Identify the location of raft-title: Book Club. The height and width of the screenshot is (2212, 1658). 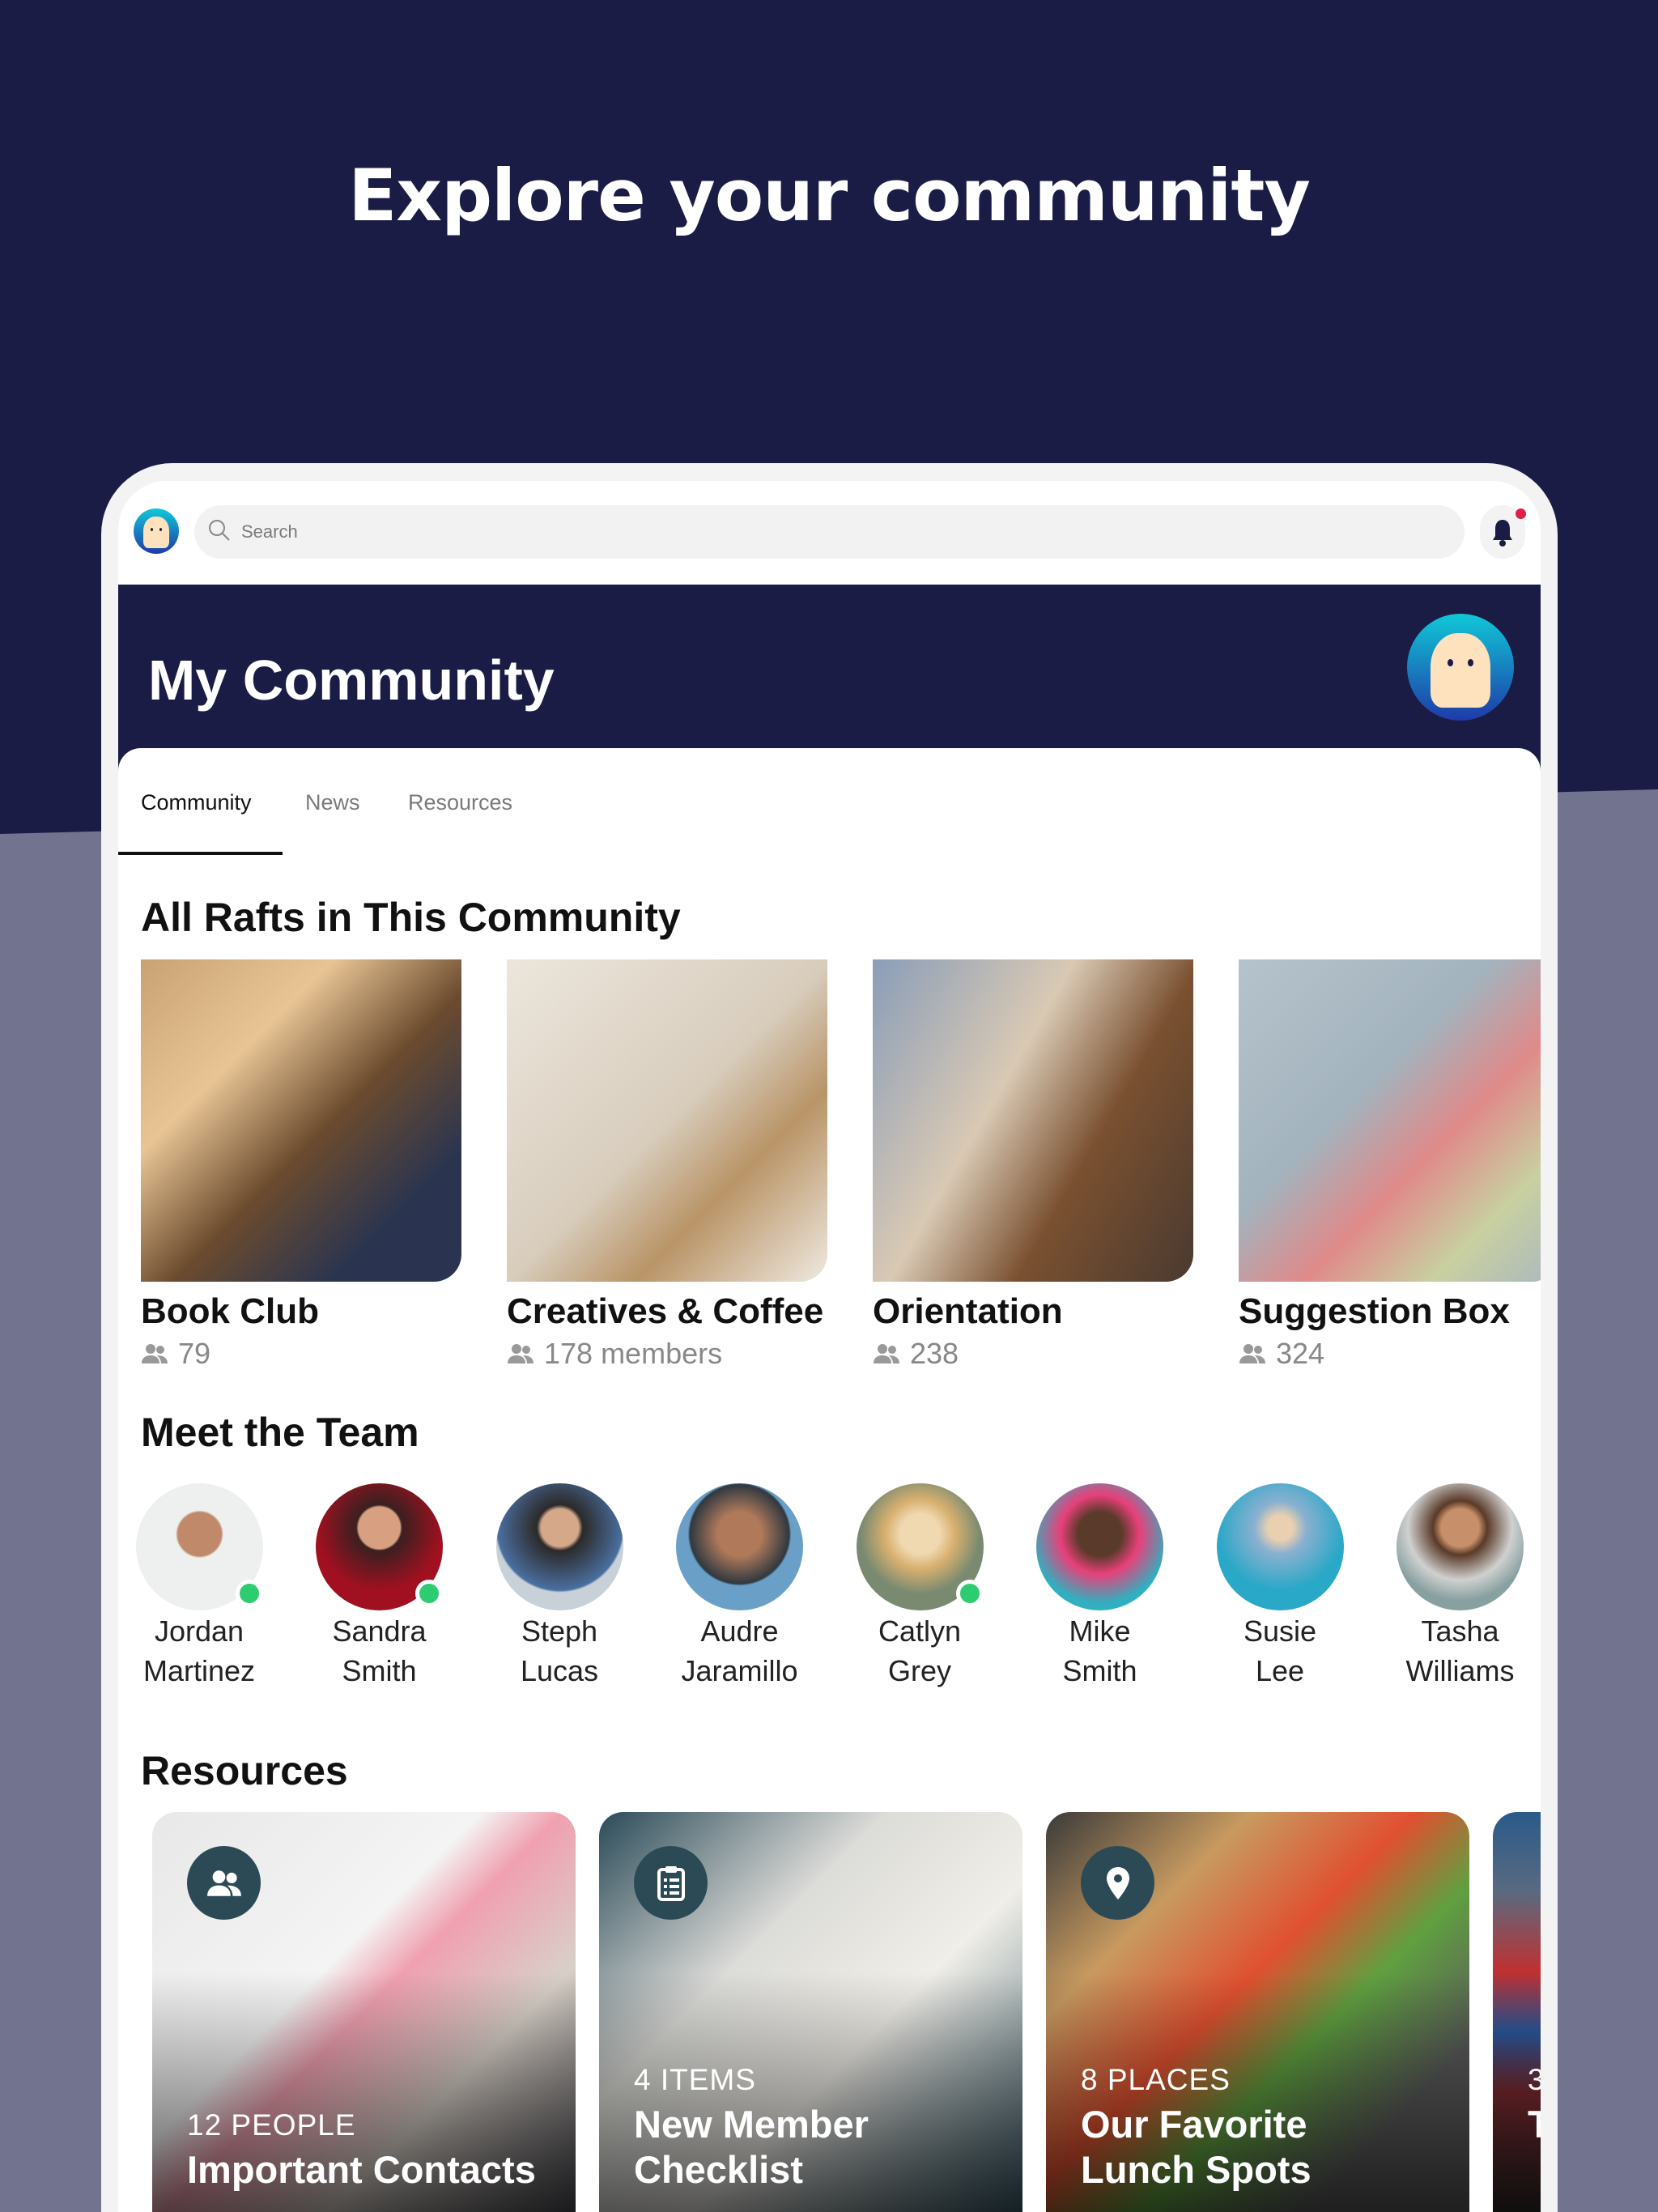
(230, 1311).